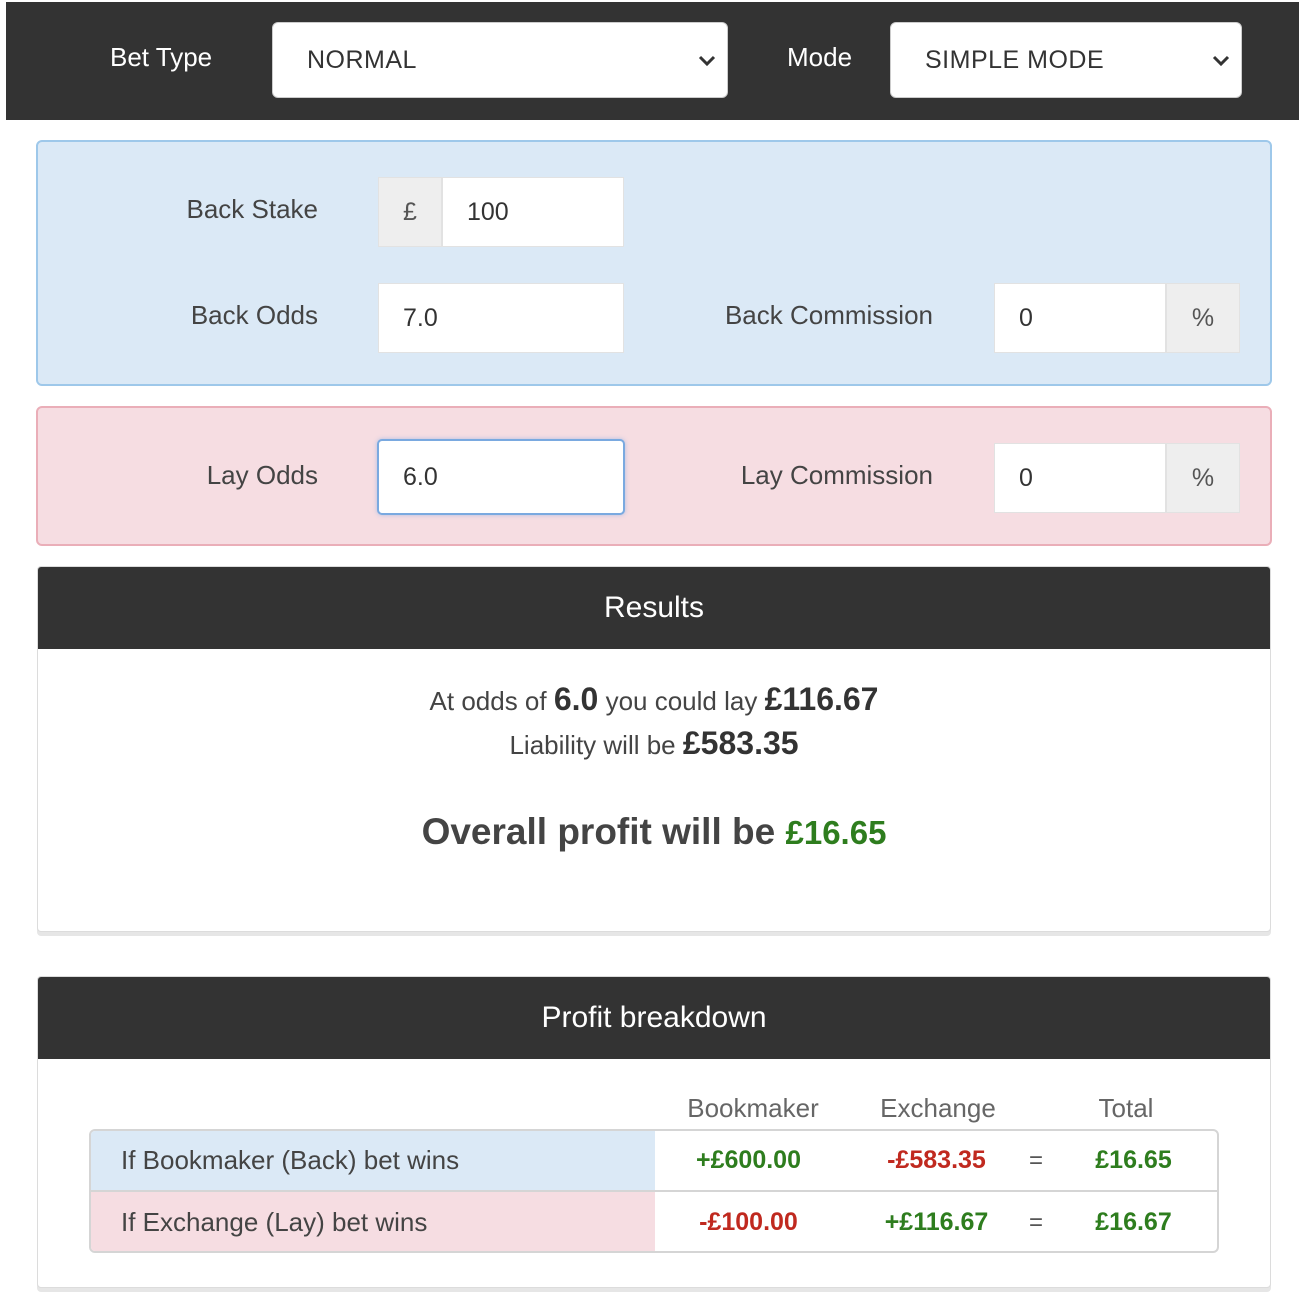 This screenshot has height=1298, width=1306. I want to click on lay-odds-label: Lay Odds, so click(262, 475).